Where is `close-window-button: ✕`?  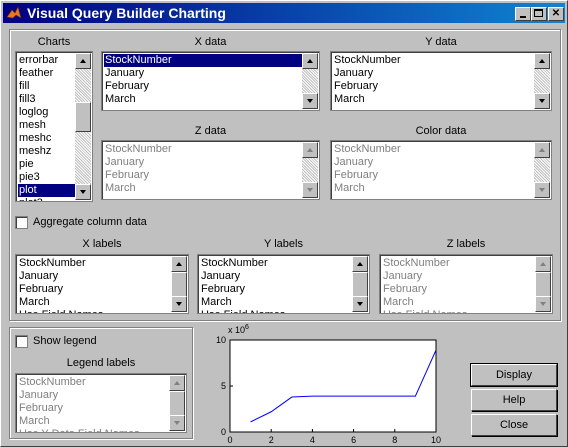 close-window-button: ✕ is located at coordinates (556, 14).